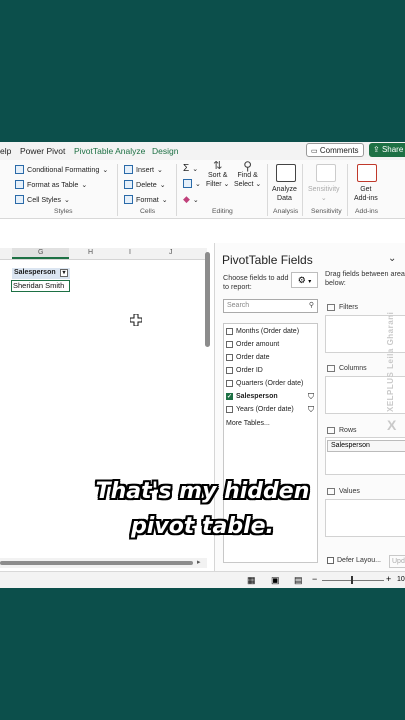 Image resolution: width=405 pixels, height=720 pixels. Describe the element at coordinates (202, 579) in the screenshot. I see `status-bar: ▦ ▣ ▤ − + 10` at that location.